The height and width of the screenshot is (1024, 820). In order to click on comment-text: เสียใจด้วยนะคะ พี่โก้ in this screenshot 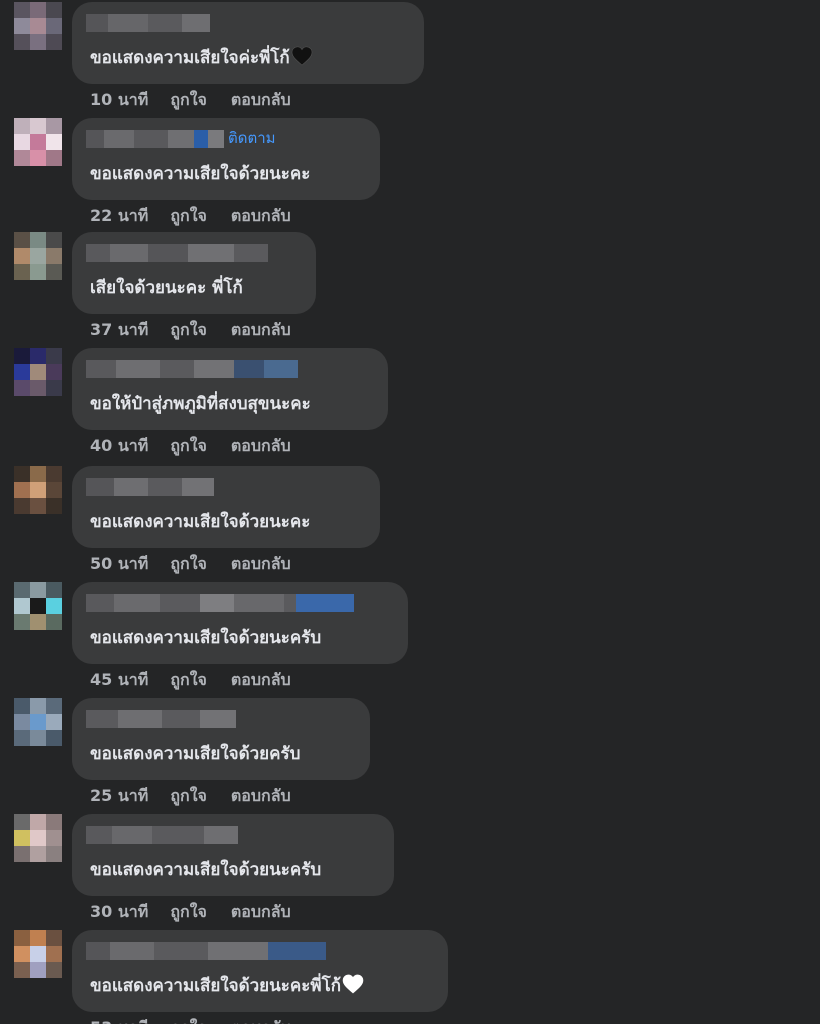, I will do `click(166, 288)`.